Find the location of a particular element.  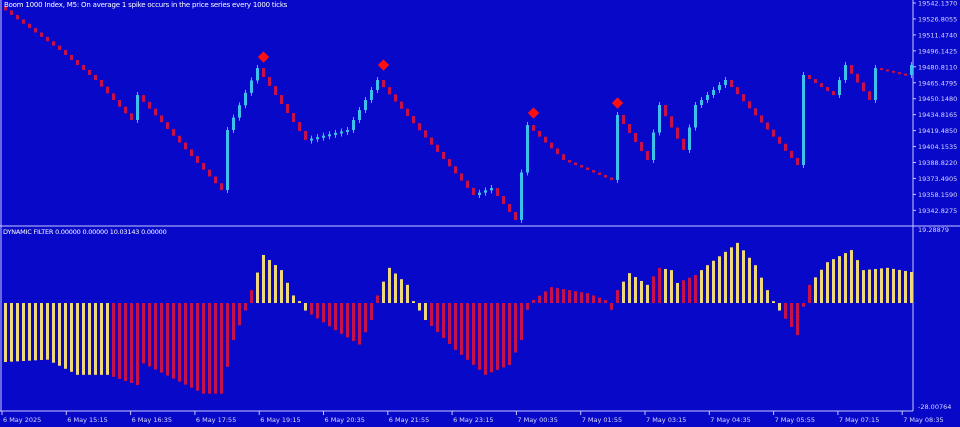

time-label: 6 May 16:35 is located at coordinates (152, 420).